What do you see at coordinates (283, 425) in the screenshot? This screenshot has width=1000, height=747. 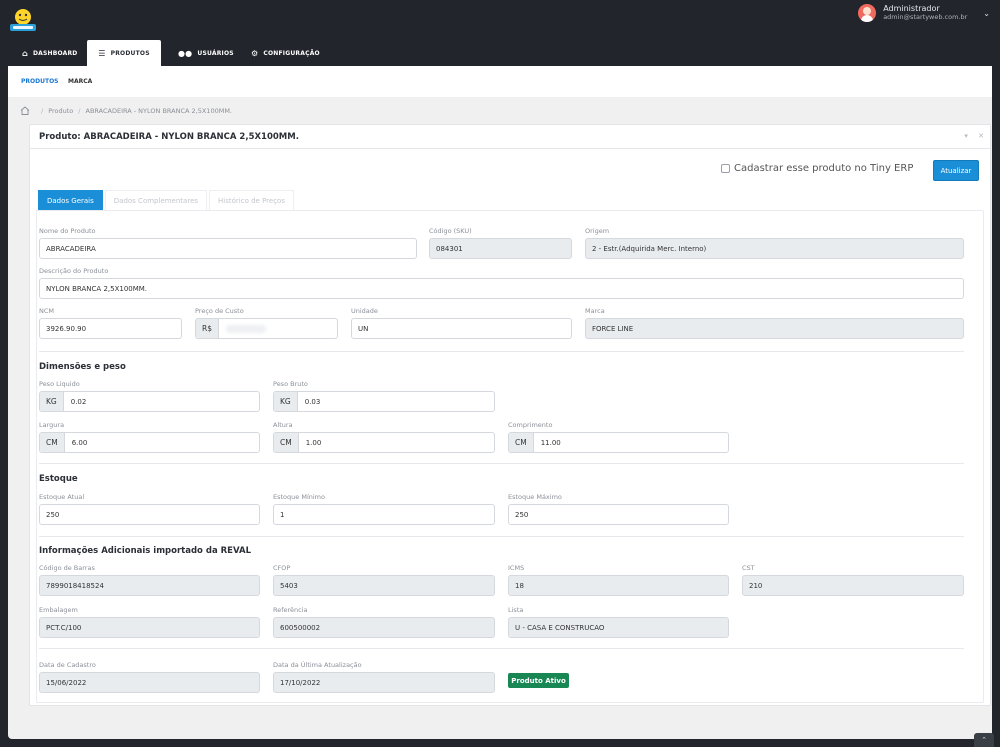 I see `altura-label: Altura` at bounding box center [283, 425].